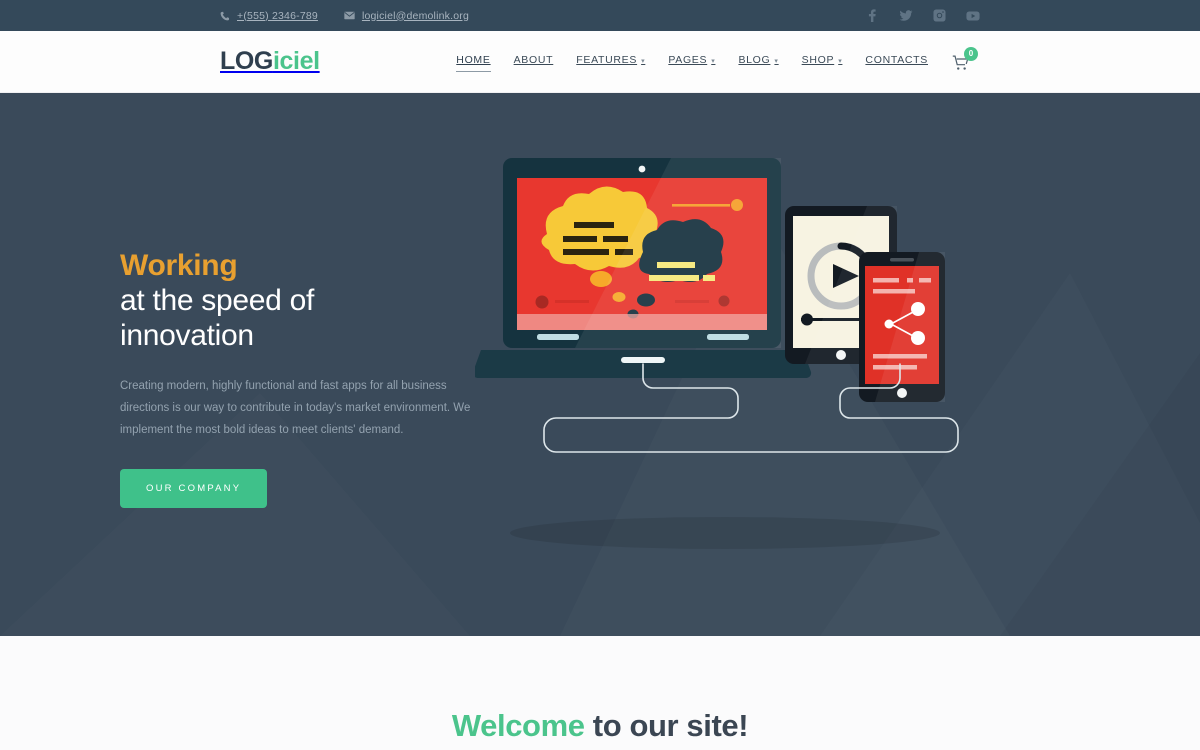  I want to click on nav-item-contacts: CONTACTS, so click(896, 61).